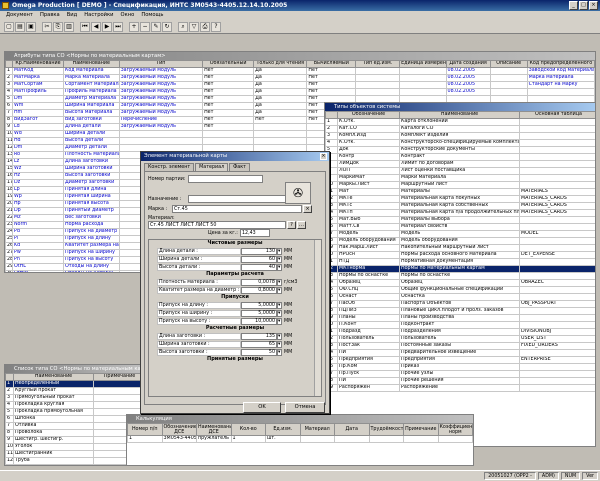 This screenshot has width=600, height=481. What do you see at coordinates (74, 384) in the screenshot?
I see `table-row: 1 Неопределенный` at bounding box center [74, 384].